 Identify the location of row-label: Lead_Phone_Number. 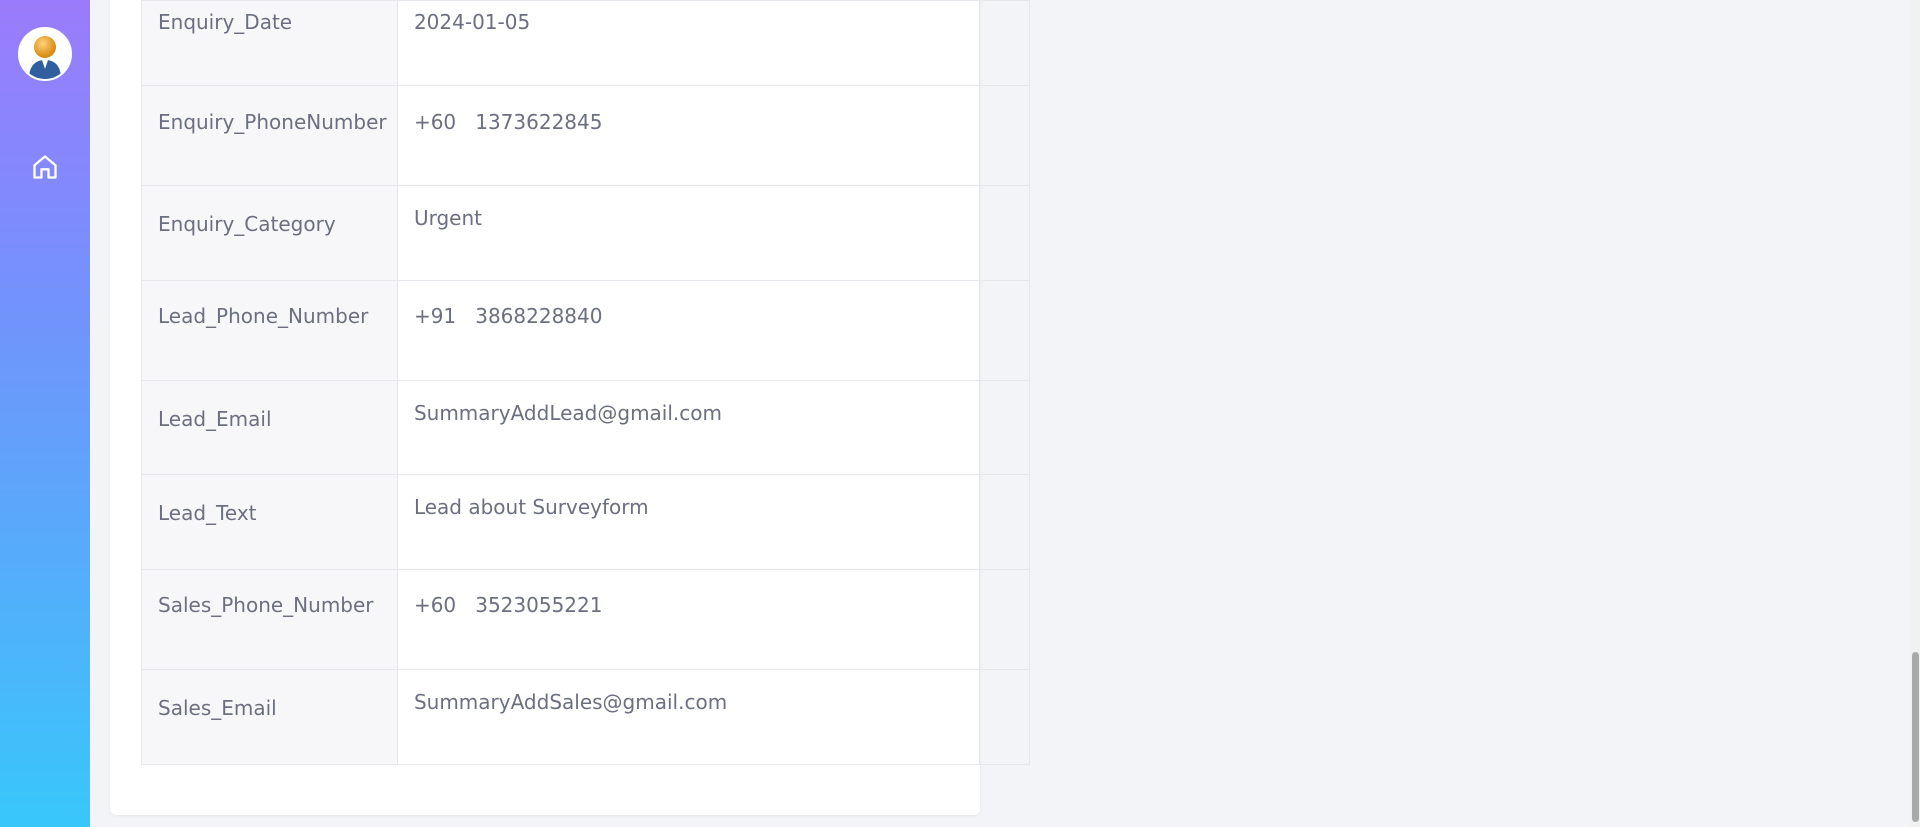
(263, 316).